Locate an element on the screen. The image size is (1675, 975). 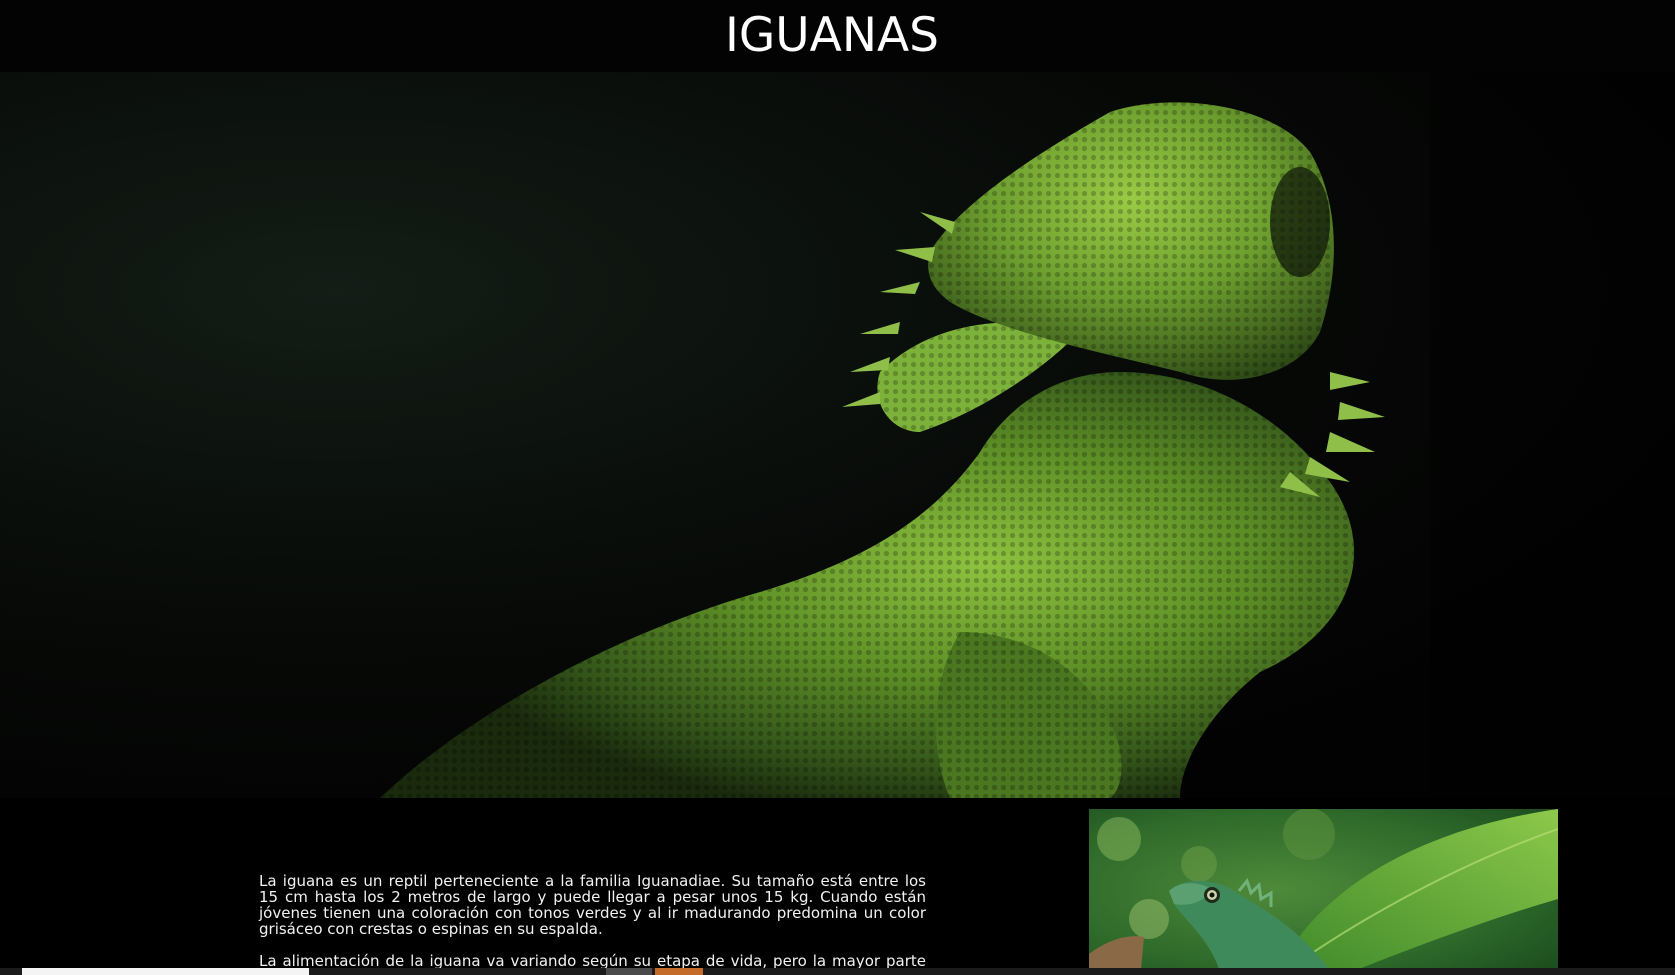
side-photo is located at coordinates (1323, 889).